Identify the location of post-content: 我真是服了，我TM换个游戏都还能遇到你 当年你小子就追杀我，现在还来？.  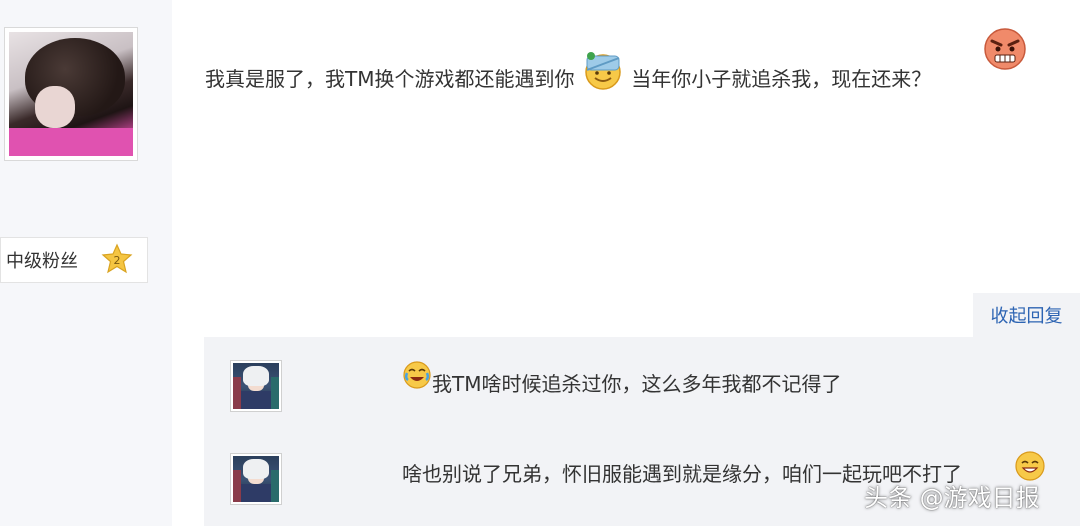
(640, 72).